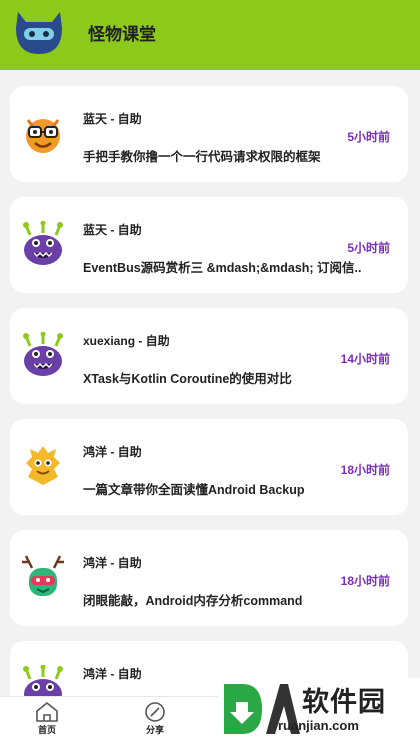 This screenshot has width=420, height=741. Describe the element at coordinates (365, 359) in the screenshot. I see `post-time: 14小时前` at that location.